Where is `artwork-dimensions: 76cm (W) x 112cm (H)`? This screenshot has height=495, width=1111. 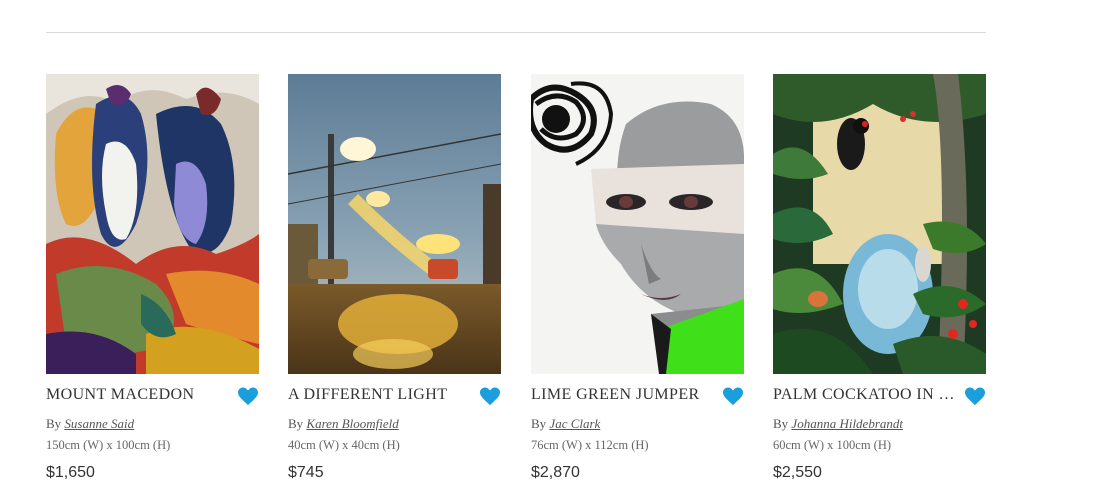 artwork-dimensions: 76cm (W) x 112cm (H) is located at coordinates (590, 445).